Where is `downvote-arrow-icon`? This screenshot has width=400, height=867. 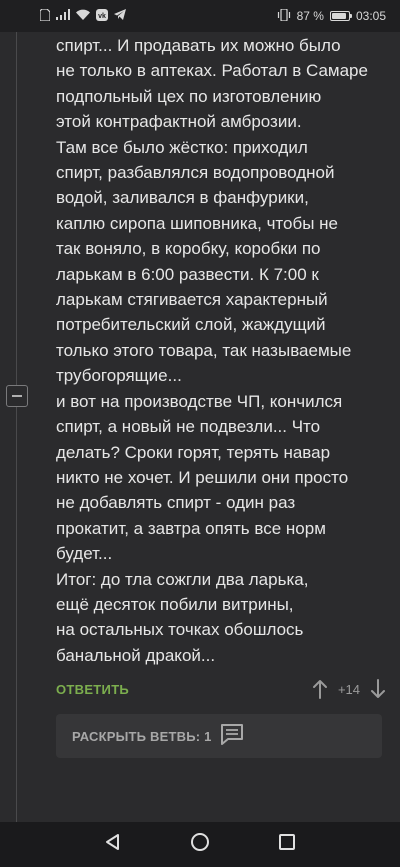 downvote-arrow-icon is located at coordinates (378, 689).